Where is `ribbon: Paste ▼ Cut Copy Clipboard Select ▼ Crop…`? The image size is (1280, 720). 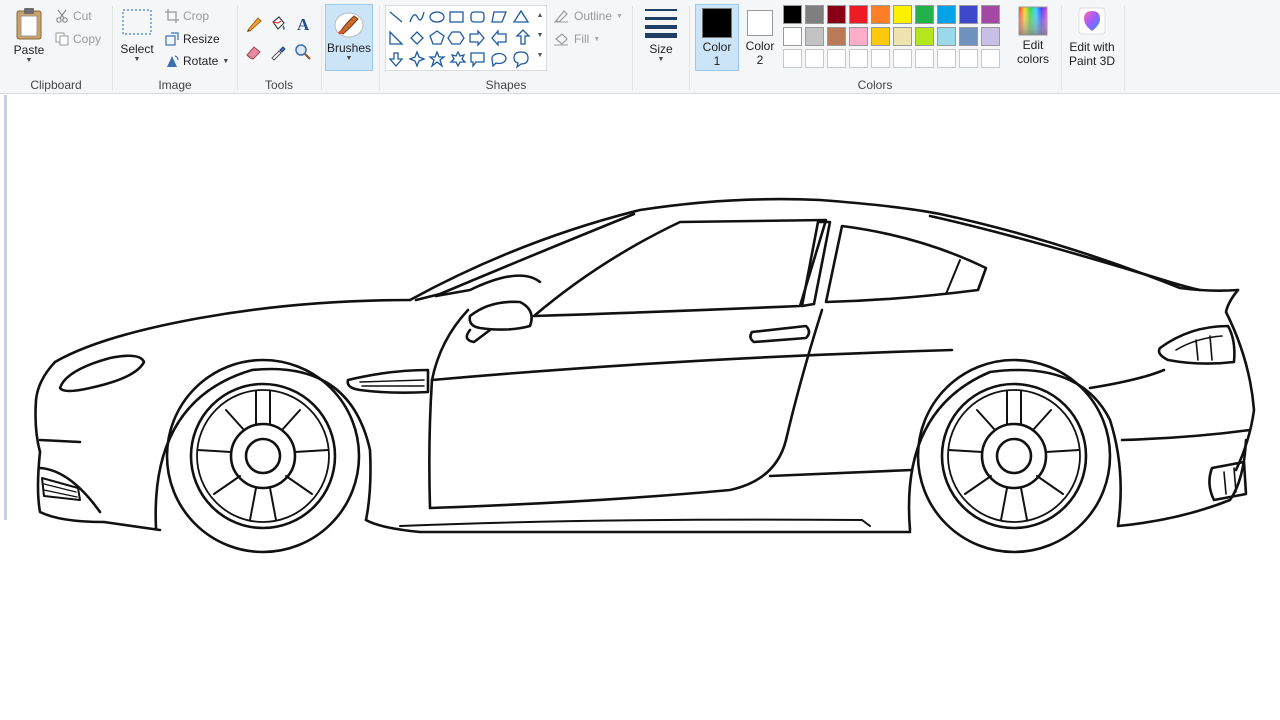
ribbon: Paste ▼ Cut Copy Clipboard Select ▼ Crop… is located at coordinates (640, 47).